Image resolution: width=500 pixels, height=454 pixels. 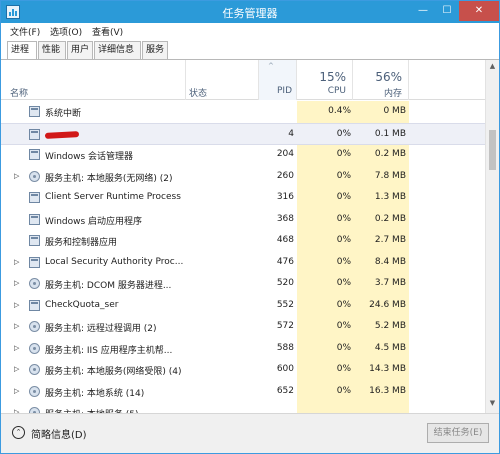 What do you see at coordinates (243, 392) in the screenshot?
I see `process-row: ▷ 服务主机: 本地系统 (14) 652 0% 16.3 MB` at bounding box center [243, 392].